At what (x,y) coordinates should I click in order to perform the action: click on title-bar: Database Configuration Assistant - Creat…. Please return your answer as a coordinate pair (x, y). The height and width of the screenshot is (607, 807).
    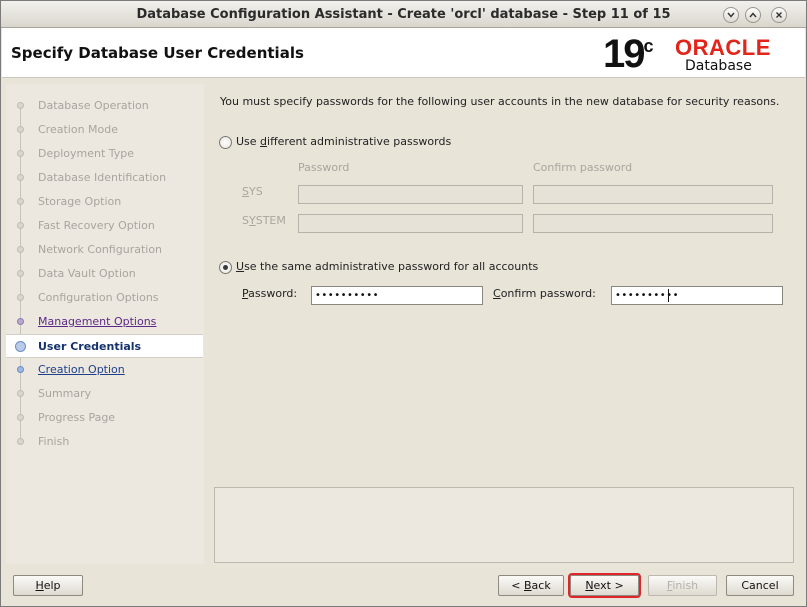
    Looking at the image, I should click on (403, 14).